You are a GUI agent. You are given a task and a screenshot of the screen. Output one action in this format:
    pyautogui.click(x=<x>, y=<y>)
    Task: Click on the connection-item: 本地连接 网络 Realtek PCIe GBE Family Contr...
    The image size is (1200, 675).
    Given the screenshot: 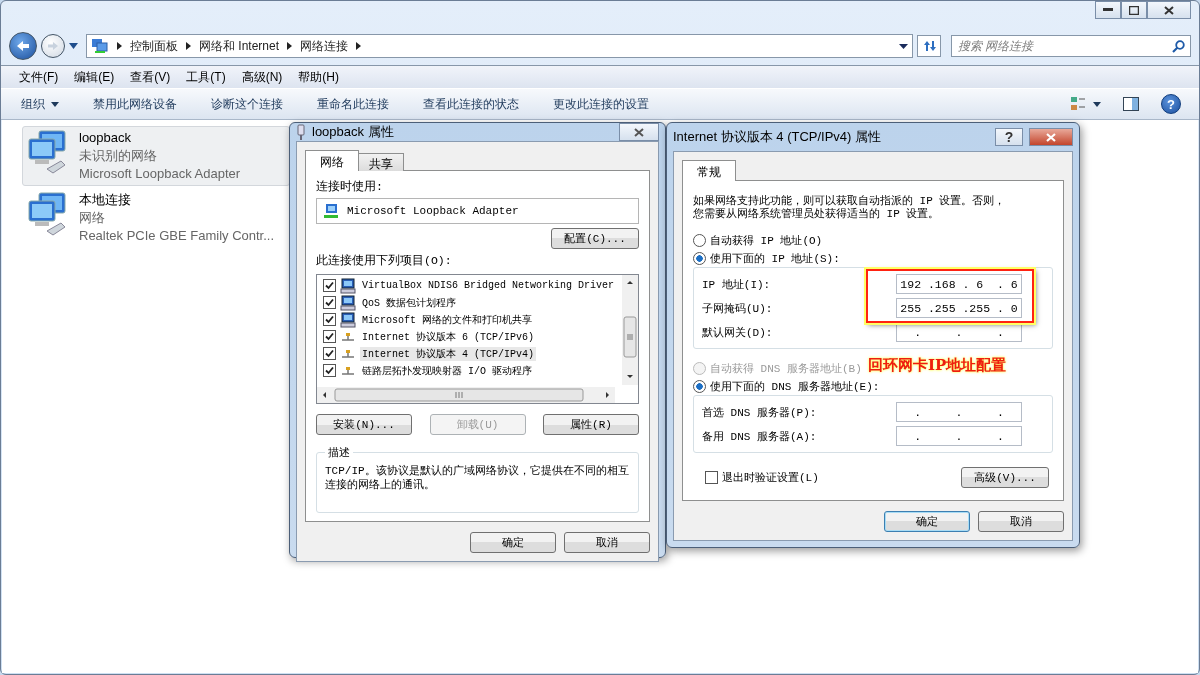 What is the action you would take?
    pyautogui.click(x=156, y=218)
    